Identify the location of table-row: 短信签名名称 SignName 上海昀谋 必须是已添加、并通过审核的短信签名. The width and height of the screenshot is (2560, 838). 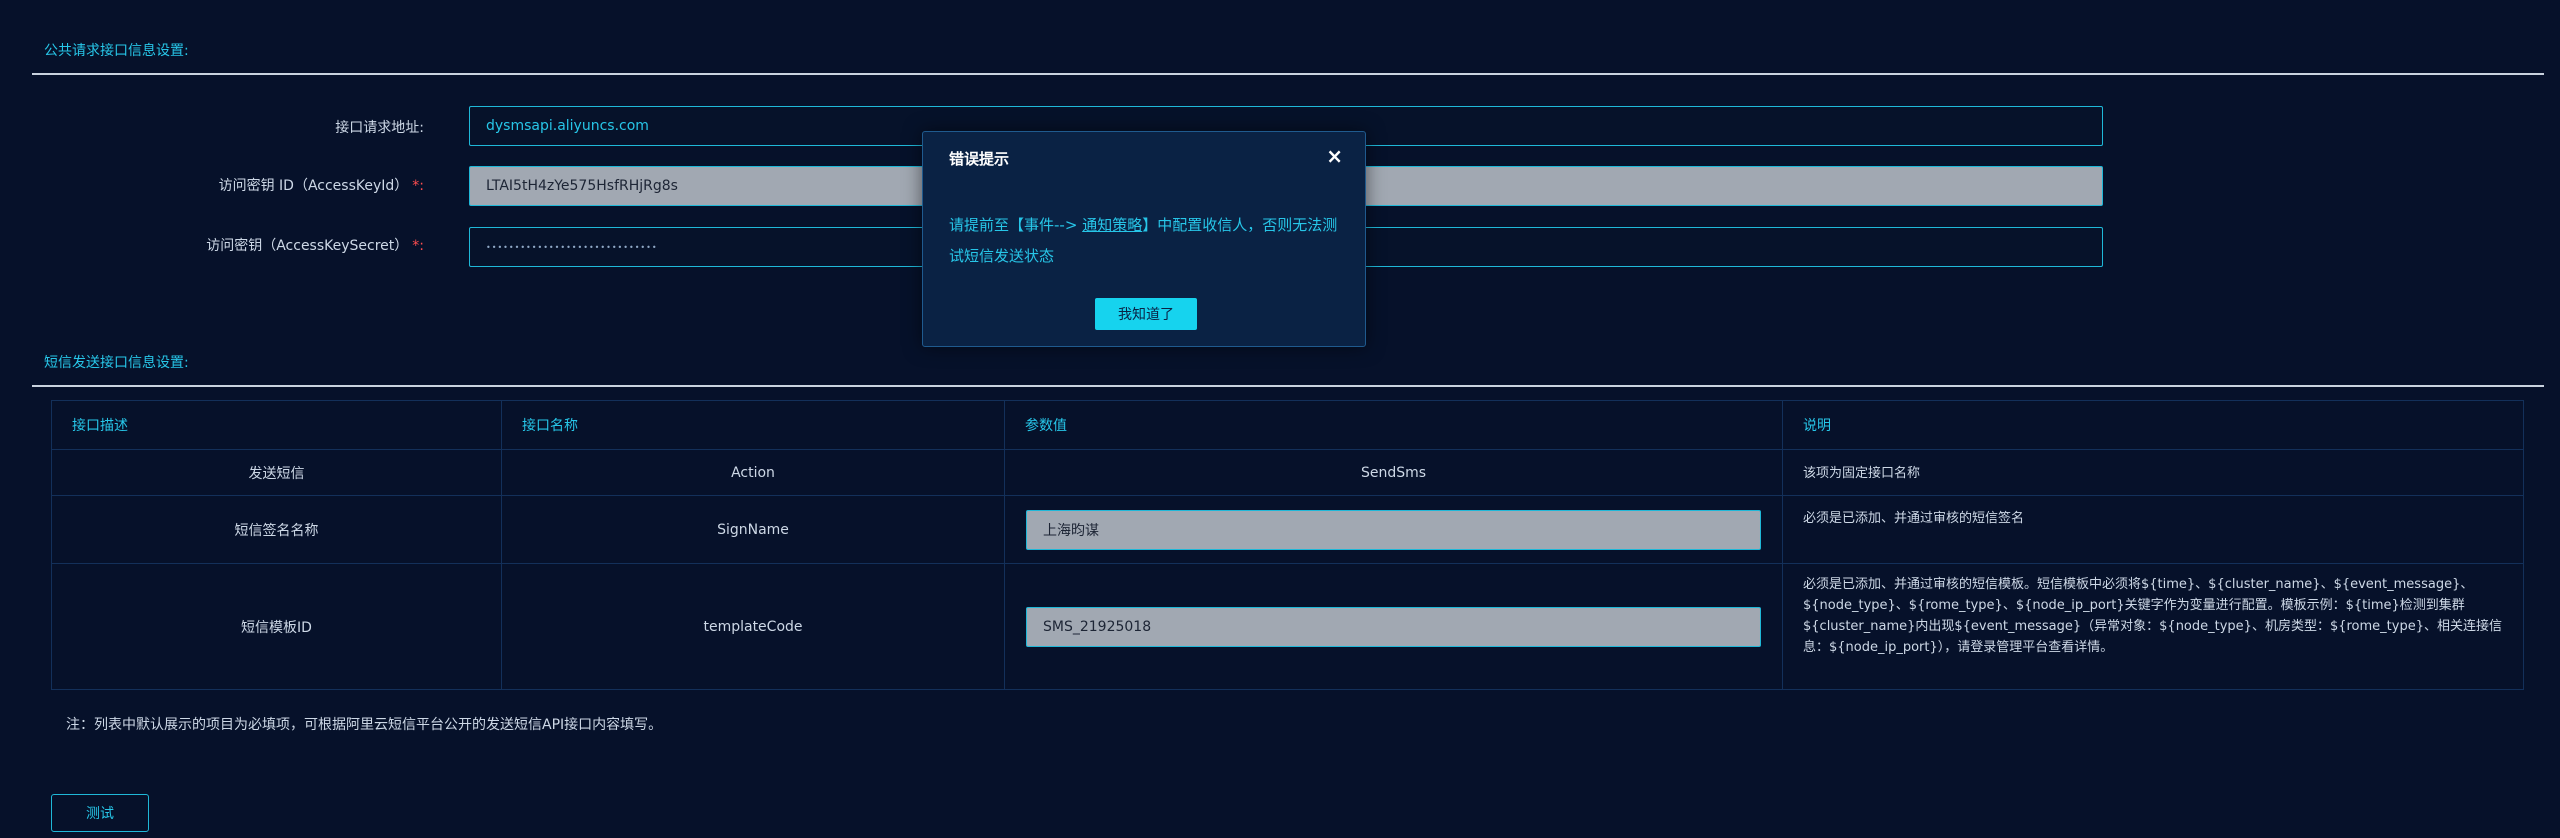
(1287, 529).